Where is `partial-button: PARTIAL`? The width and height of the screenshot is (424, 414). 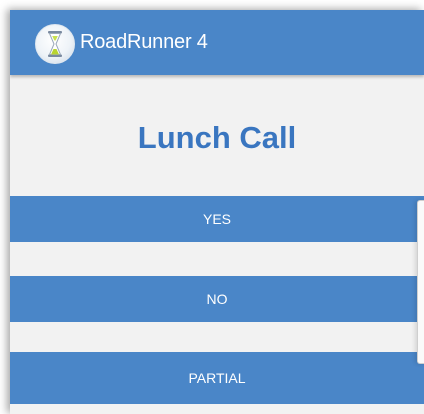 partial-button: PARTIAL is located at coordinates (217, 378).